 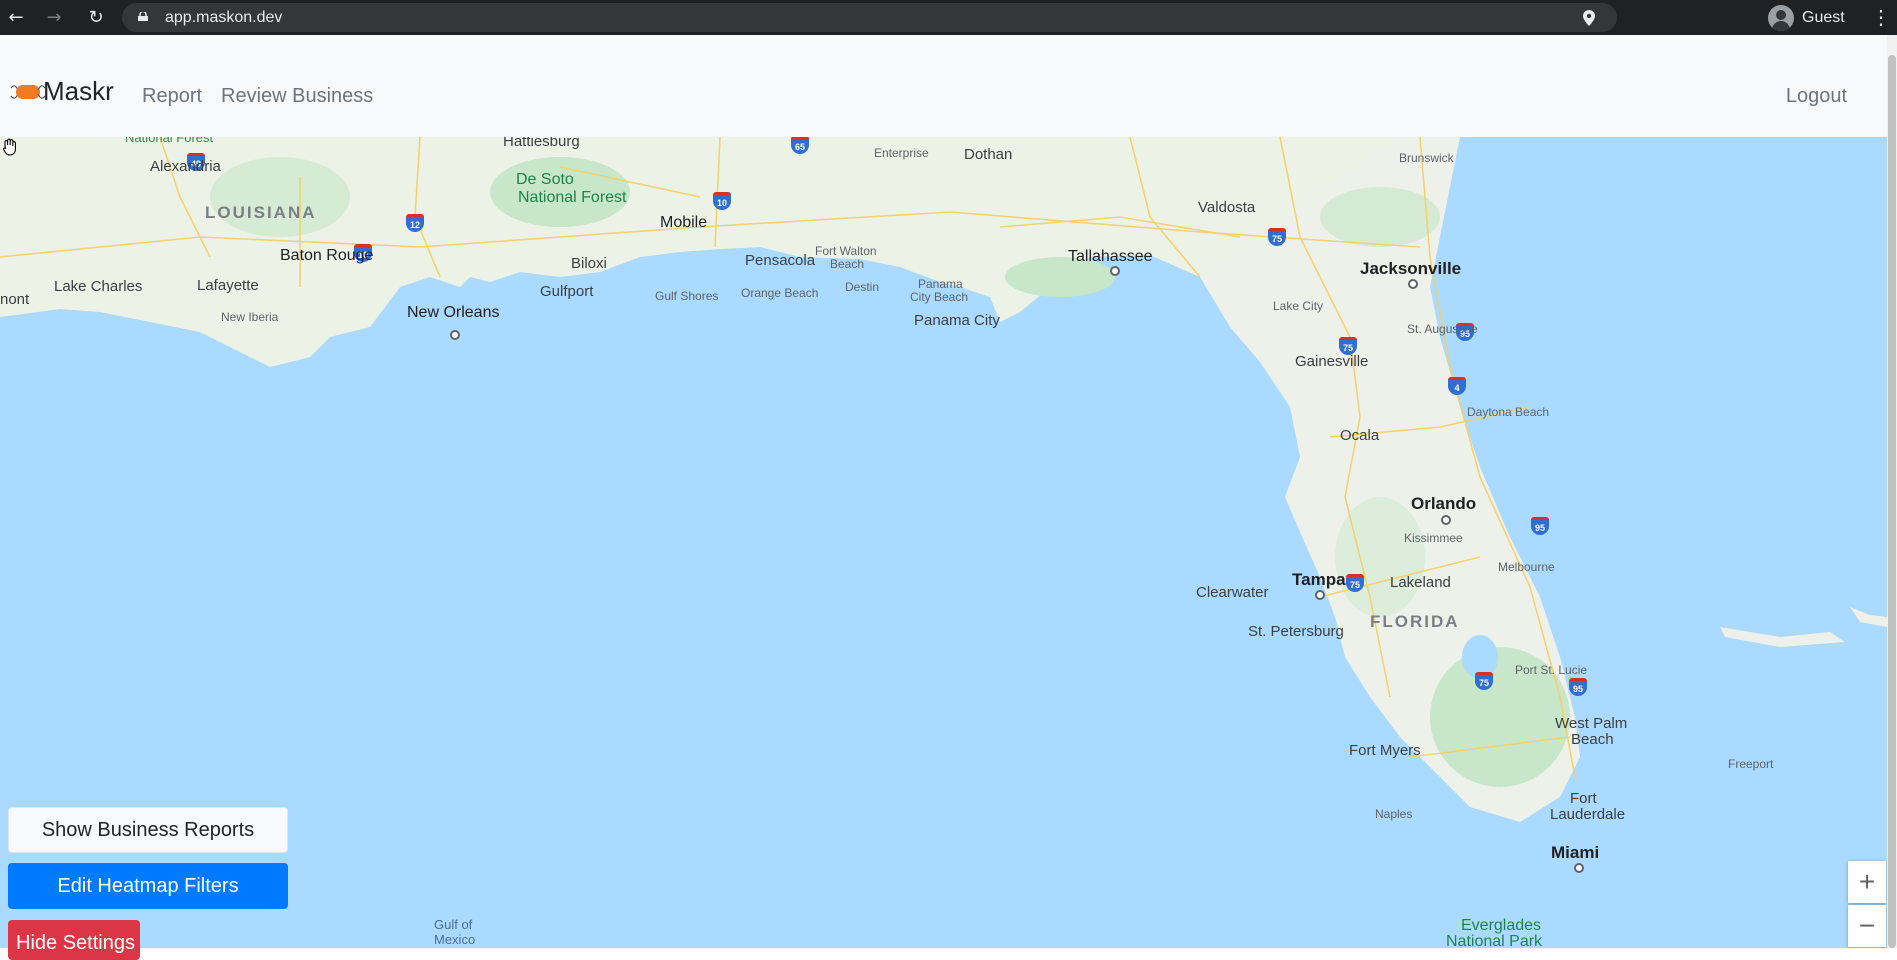 I want to click on map-label: FLORIDA, so click(x=1415, y=621).